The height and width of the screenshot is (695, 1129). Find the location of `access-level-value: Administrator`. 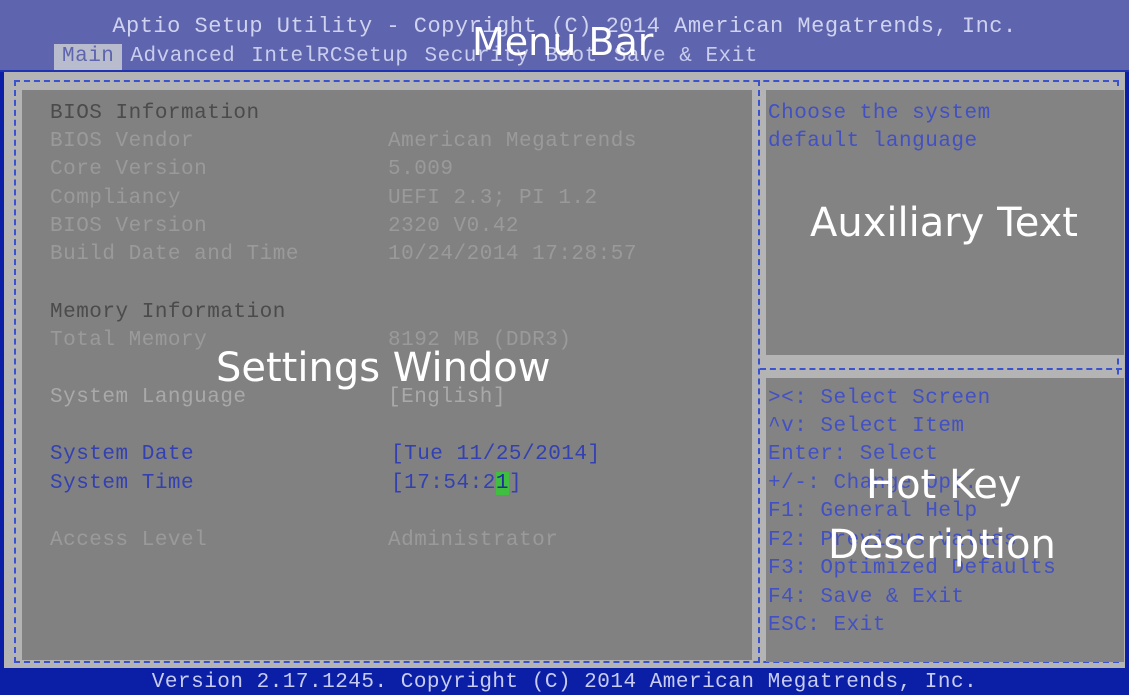

access-level-value: Administrator is located at coordinates (473, 540).